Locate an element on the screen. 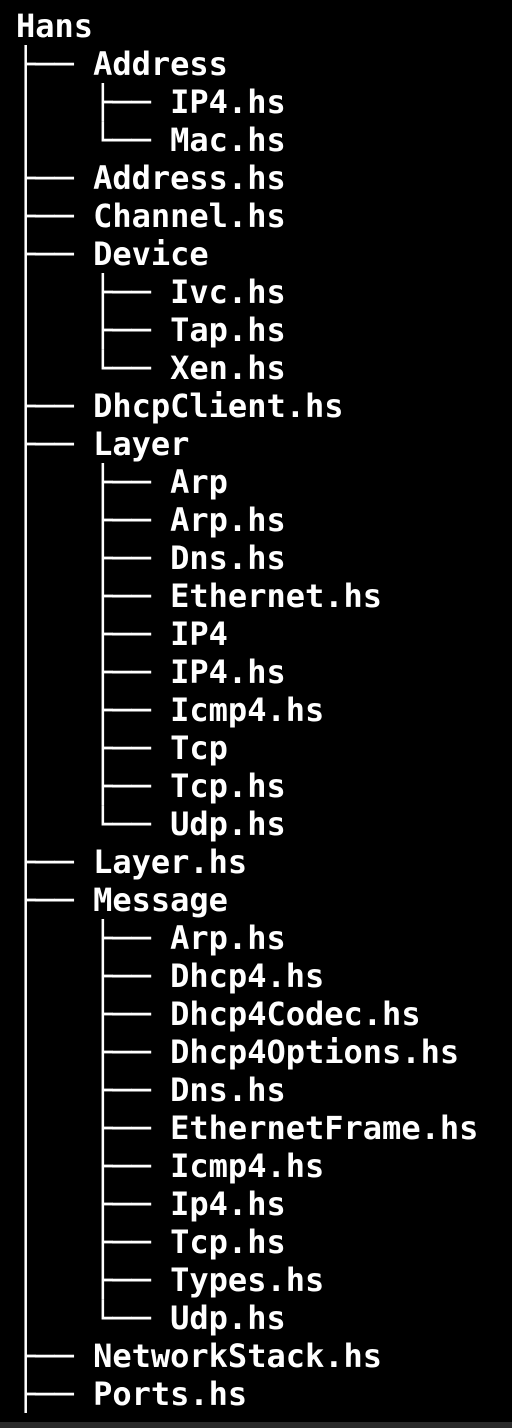 This screenshot has width=512, height=1428. tree-entry: │ └── Xen.hs is located at coordinates (247, 368).